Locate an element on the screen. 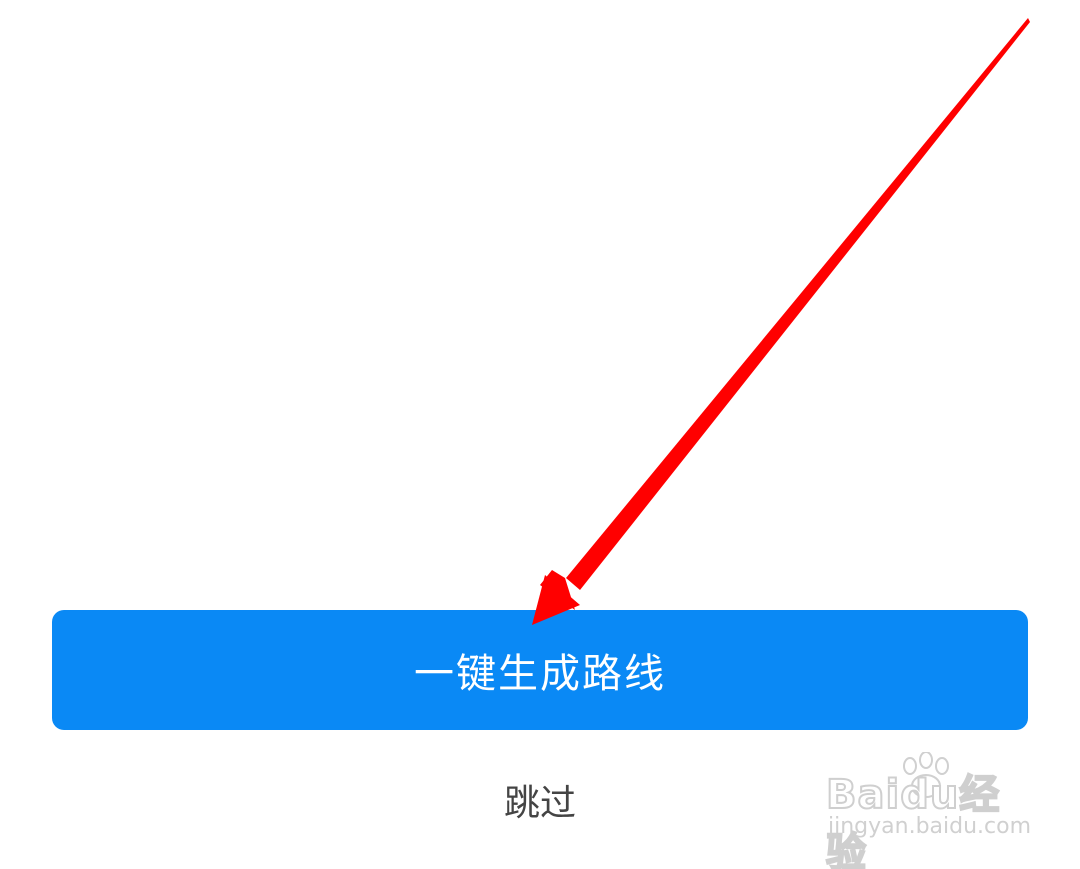 The width and height of the screenshot is (1080, 869). skip-link: 跳过 is located at coordinates (540, 800).